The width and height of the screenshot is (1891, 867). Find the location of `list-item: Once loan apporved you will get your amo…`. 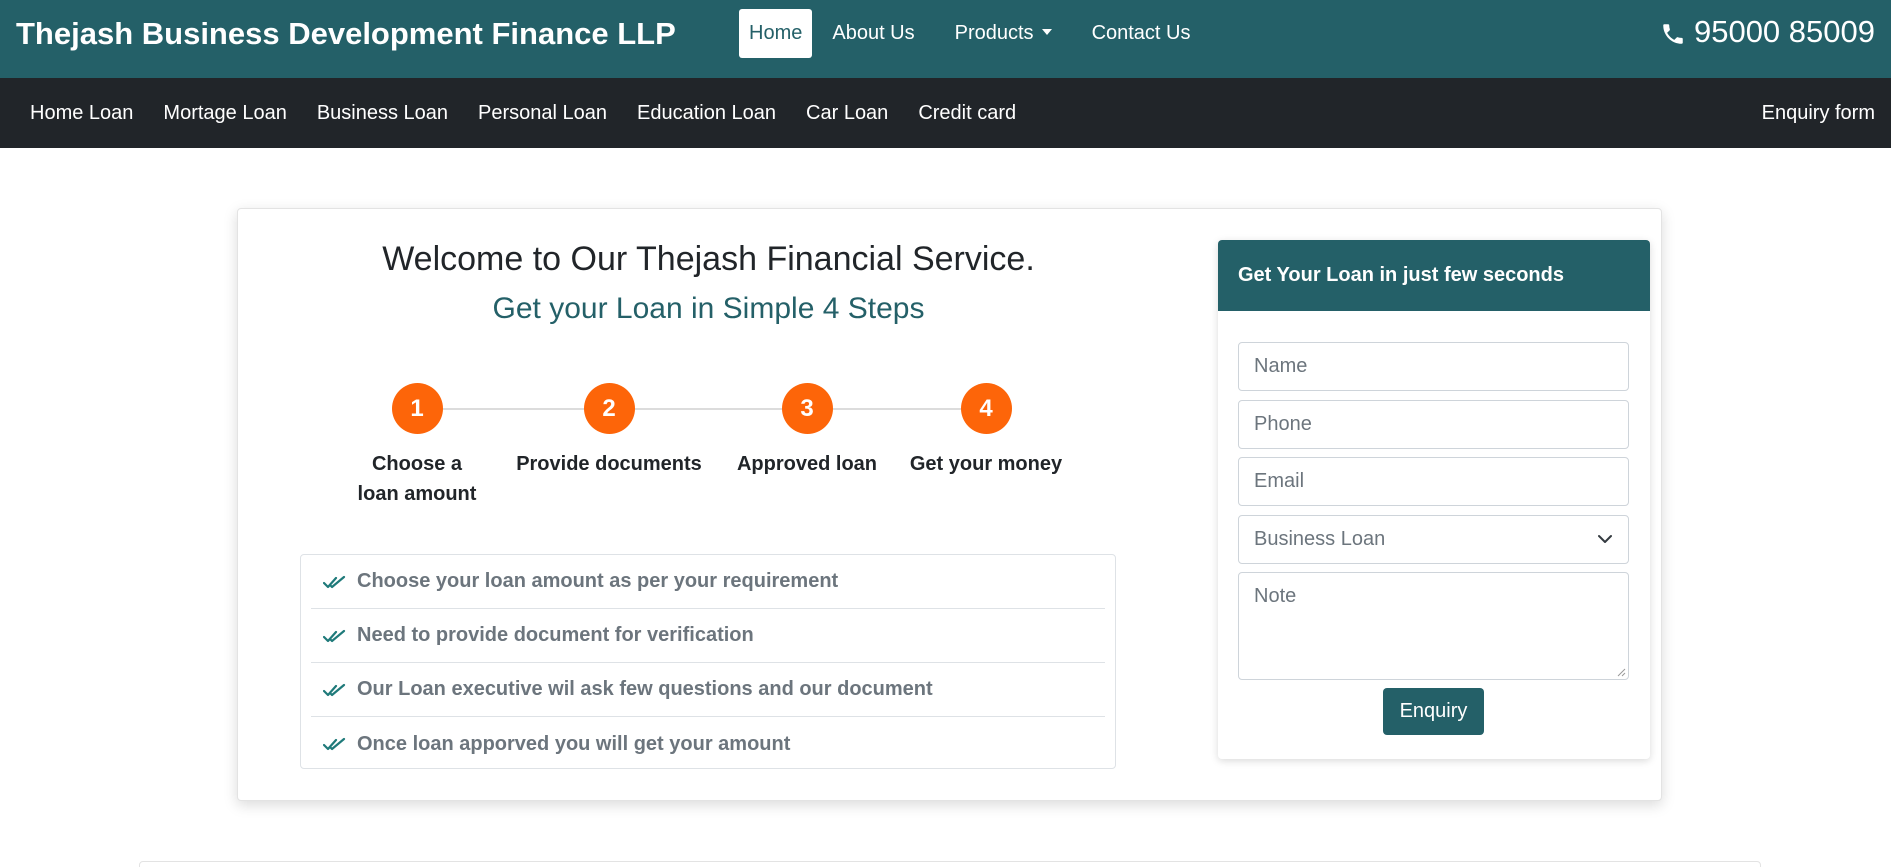

list-item: Once loan apporved you will get your amo… is located at coordinates (708, 744).